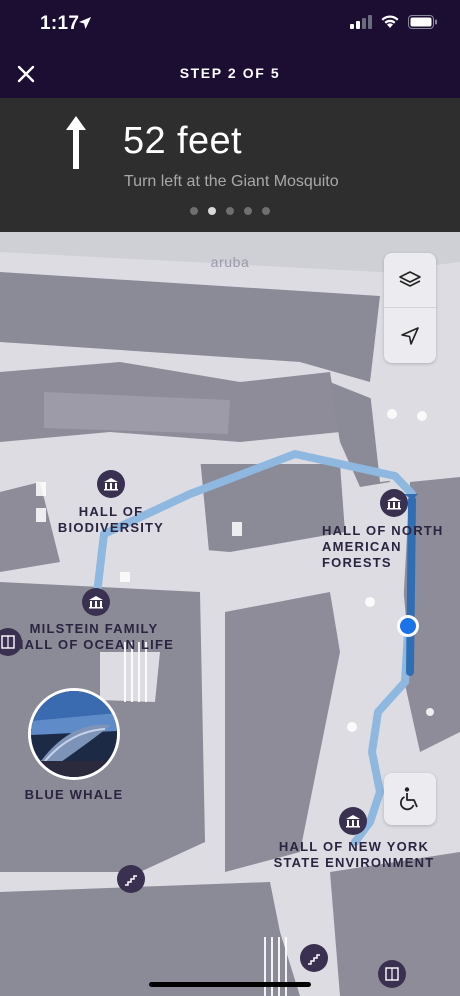  I want to click on location-arrow-icon, so click(410, 335).